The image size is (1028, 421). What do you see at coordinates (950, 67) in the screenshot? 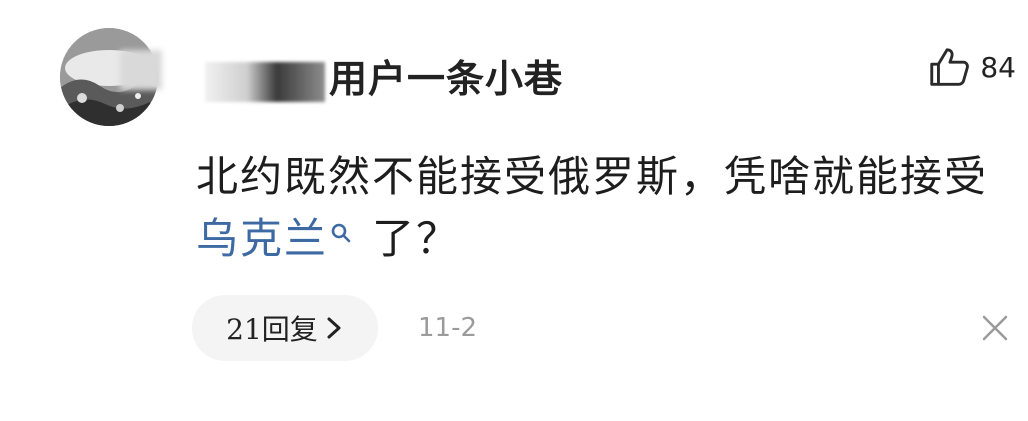
I see `thumbs-up-icon` at bounding box center [950, 67].